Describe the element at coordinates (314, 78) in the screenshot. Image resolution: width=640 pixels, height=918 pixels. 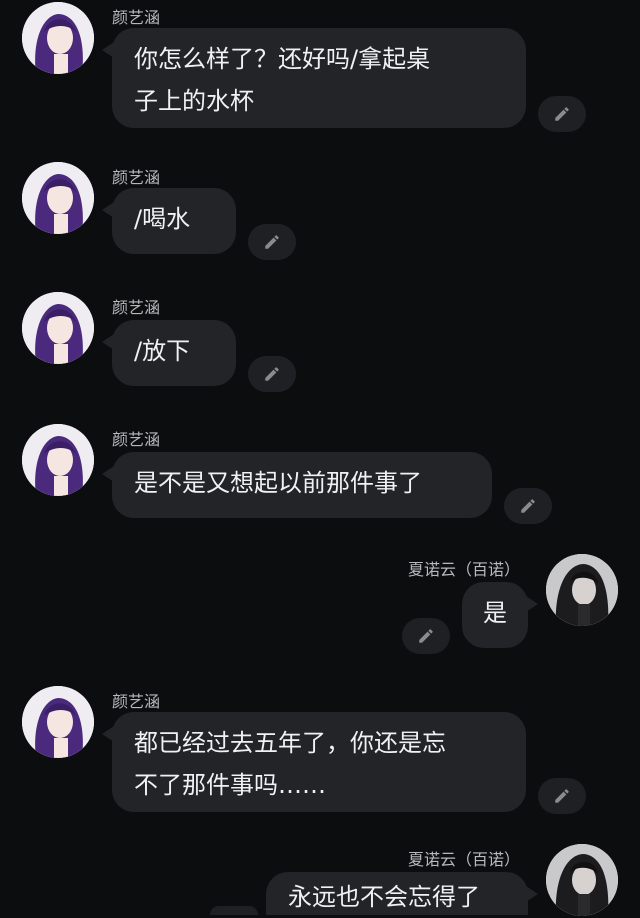
I see `message-bubble: 你怎么样了？还好吗/拿起桌 子上的水杯` at that location.